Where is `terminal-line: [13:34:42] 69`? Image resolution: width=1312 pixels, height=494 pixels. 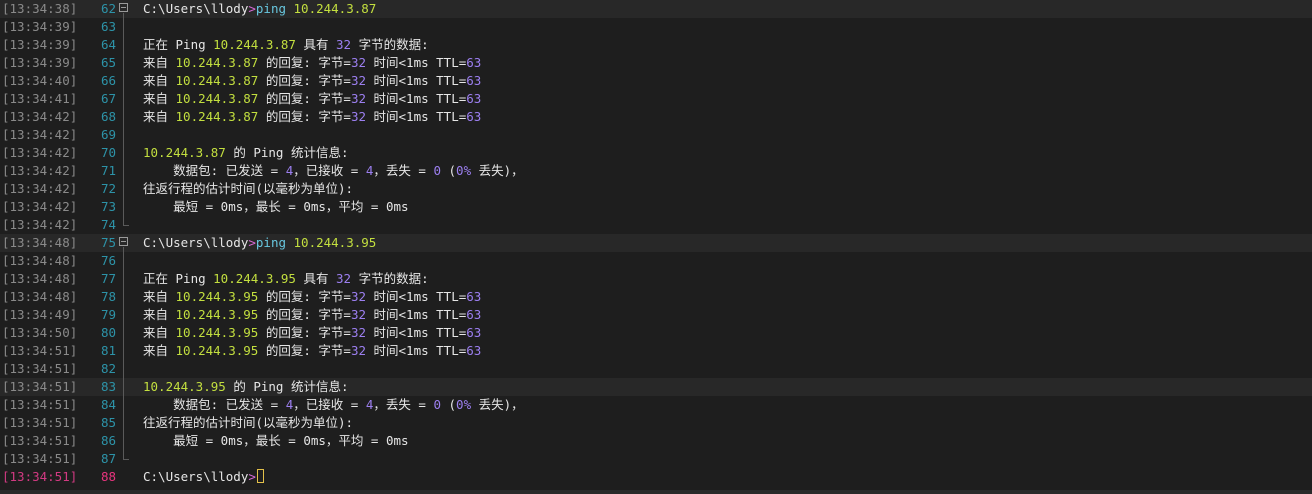
terminal-line: [13:34:42] 69 is located at coordinates (656, 135).